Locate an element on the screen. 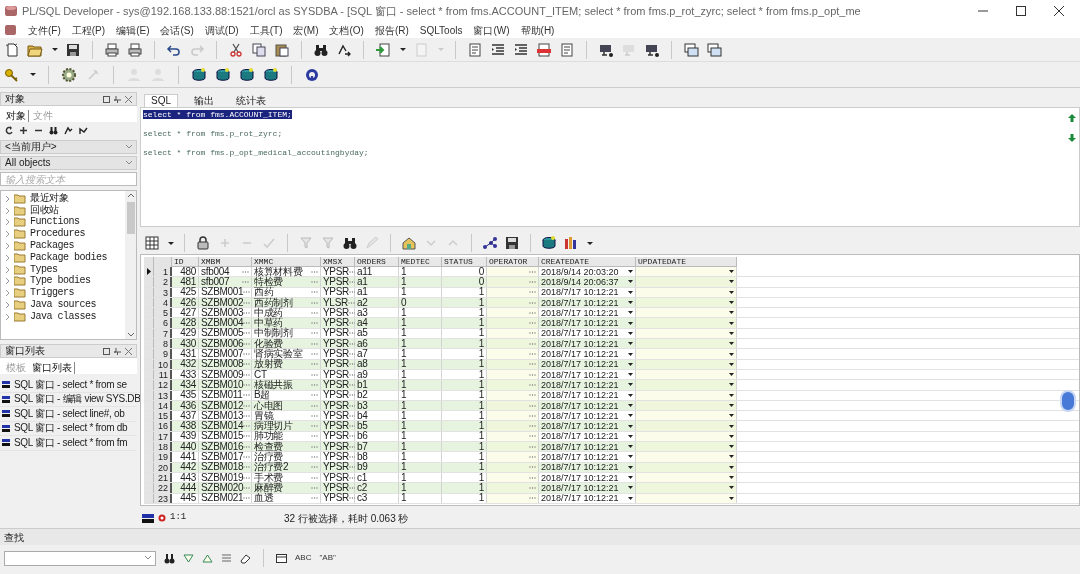  eraser-icon is located at coordinates (245, 558).